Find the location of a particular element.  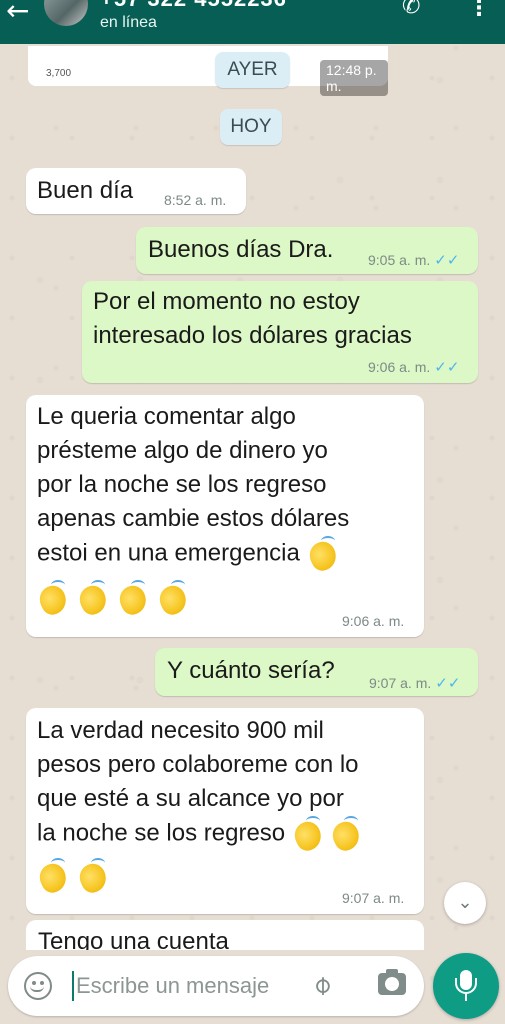

message-input-bar: Escribe un mensaje ⌀ is located at coordinates (216, 986).